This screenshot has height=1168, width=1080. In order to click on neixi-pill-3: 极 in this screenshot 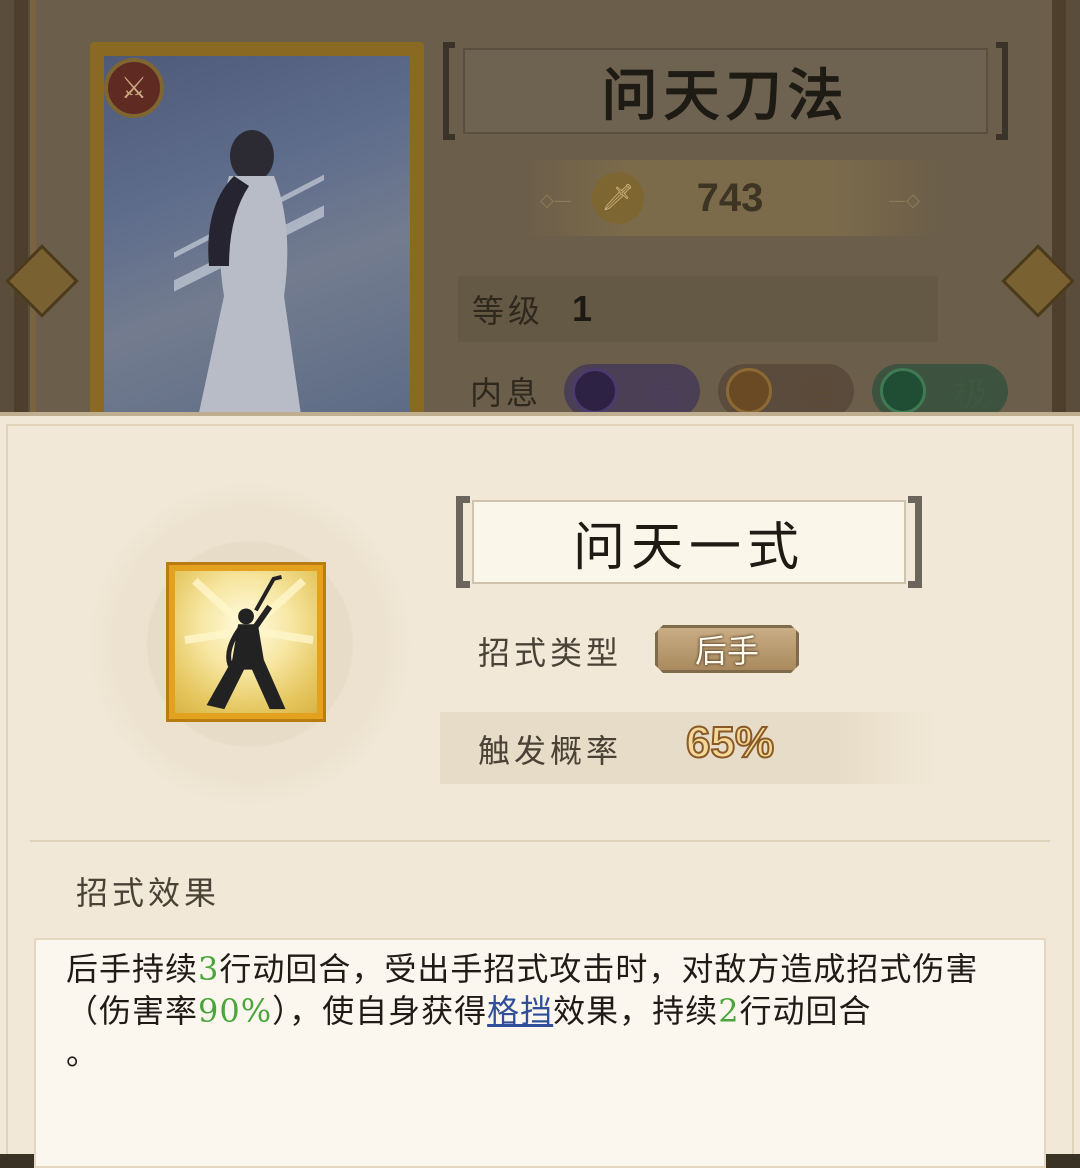, I will do `click(940, 388)`.